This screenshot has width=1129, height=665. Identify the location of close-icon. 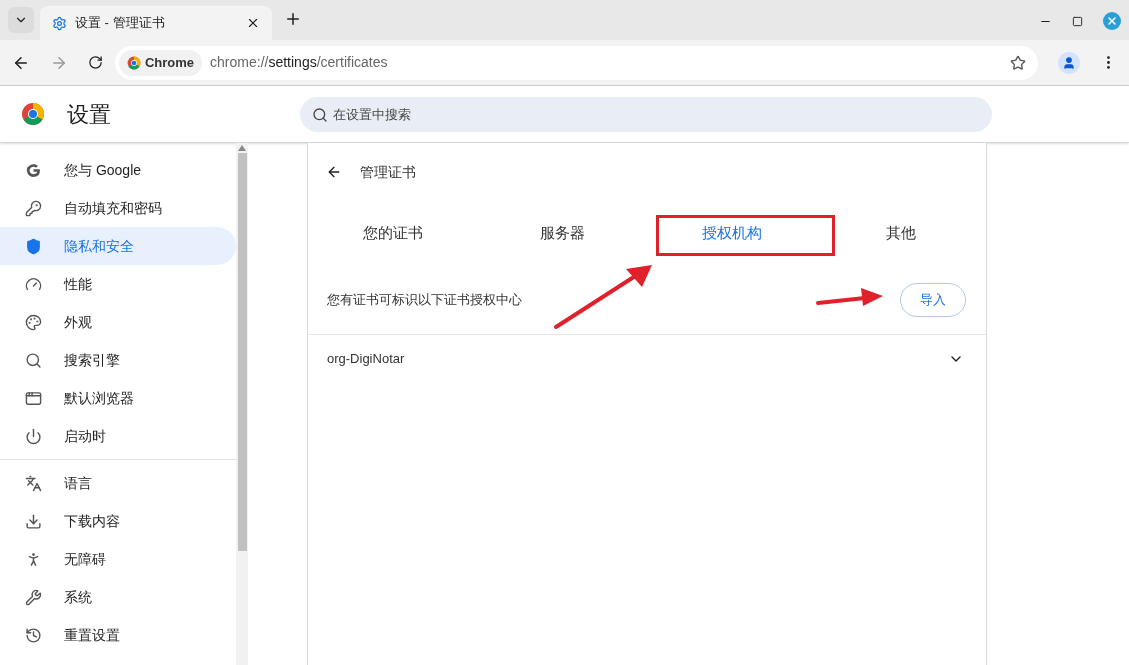
(253, 23).